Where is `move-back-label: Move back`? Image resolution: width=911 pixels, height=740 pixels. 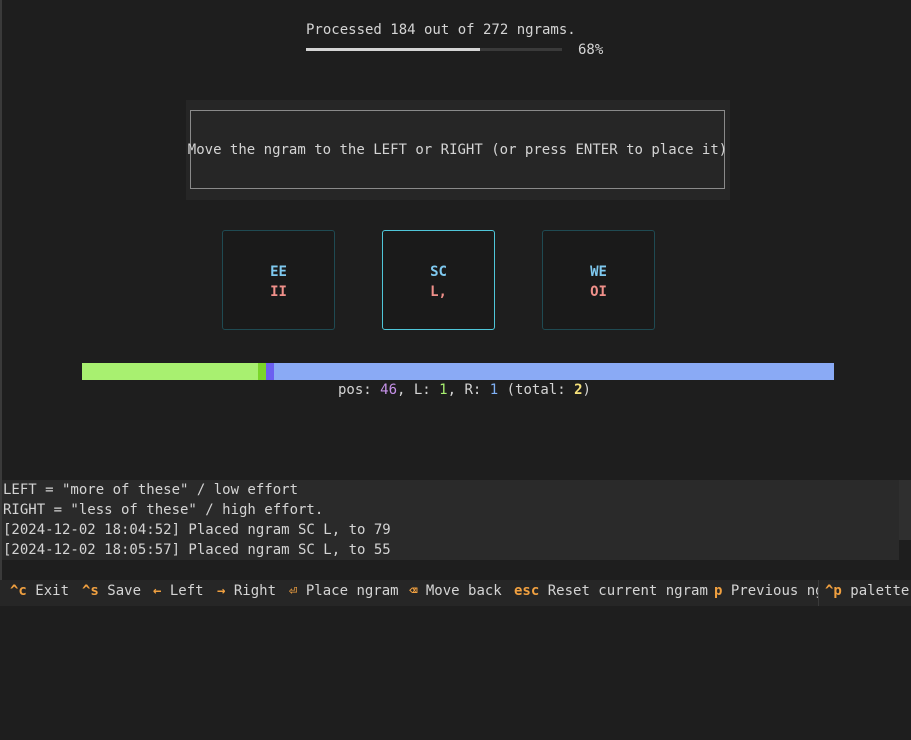 move-back-label: Move back is located at coordinates (463, 591).